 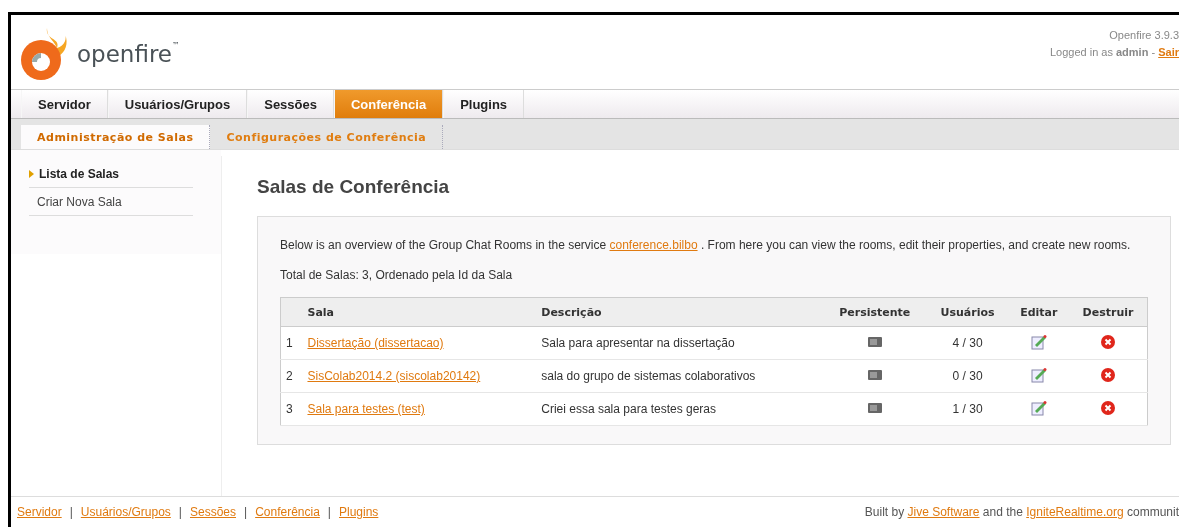 What do you see at coordinates (967, 343) in the screenshot?
I see `table-cell: 4 / 30` at bounding box center [967, 343].